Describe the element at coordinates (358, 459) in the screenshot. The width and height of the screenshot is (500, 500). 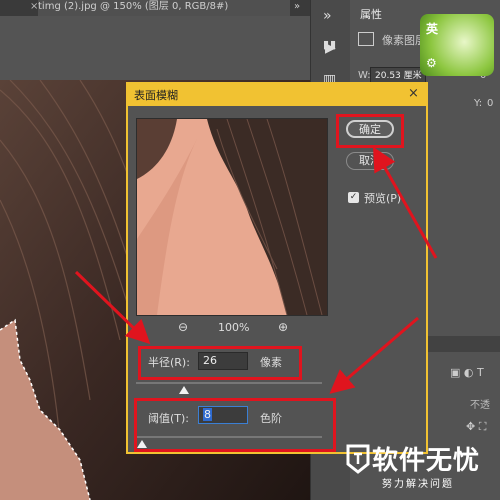
I see `watermark-logo-icon` at that location.